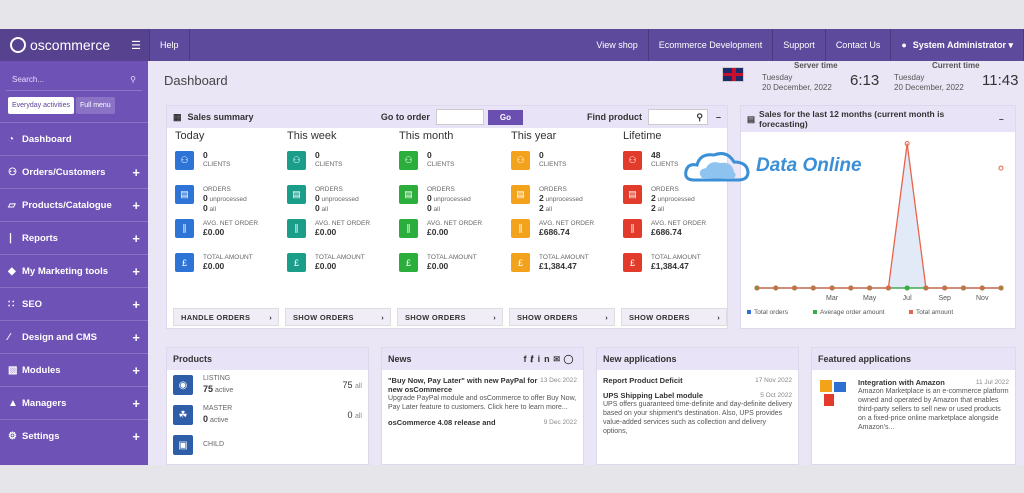  What do you see at coordinates (482, 419) in the screenshot?
I see `list-item: osCommerce 4.08 release and 9 Dec 2022` at bounding box center [482, 419].